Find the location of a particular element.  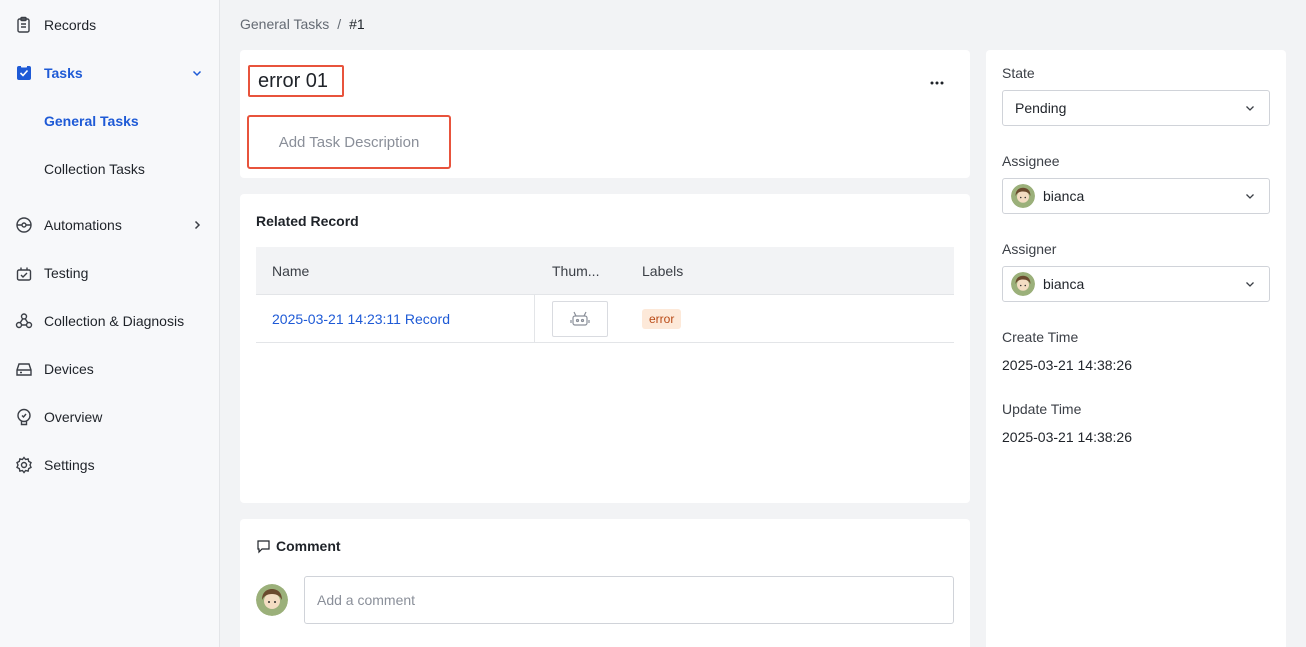

sidebar-item-label: Records is located at coordinates (70, 25).